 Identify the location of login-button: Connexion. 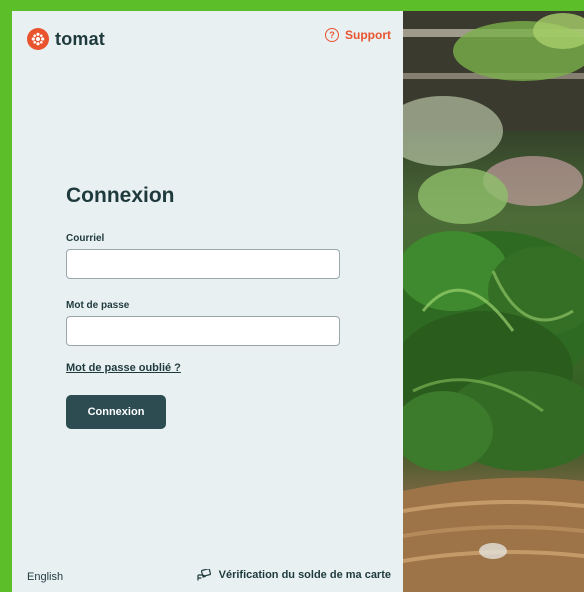
(116, 412).